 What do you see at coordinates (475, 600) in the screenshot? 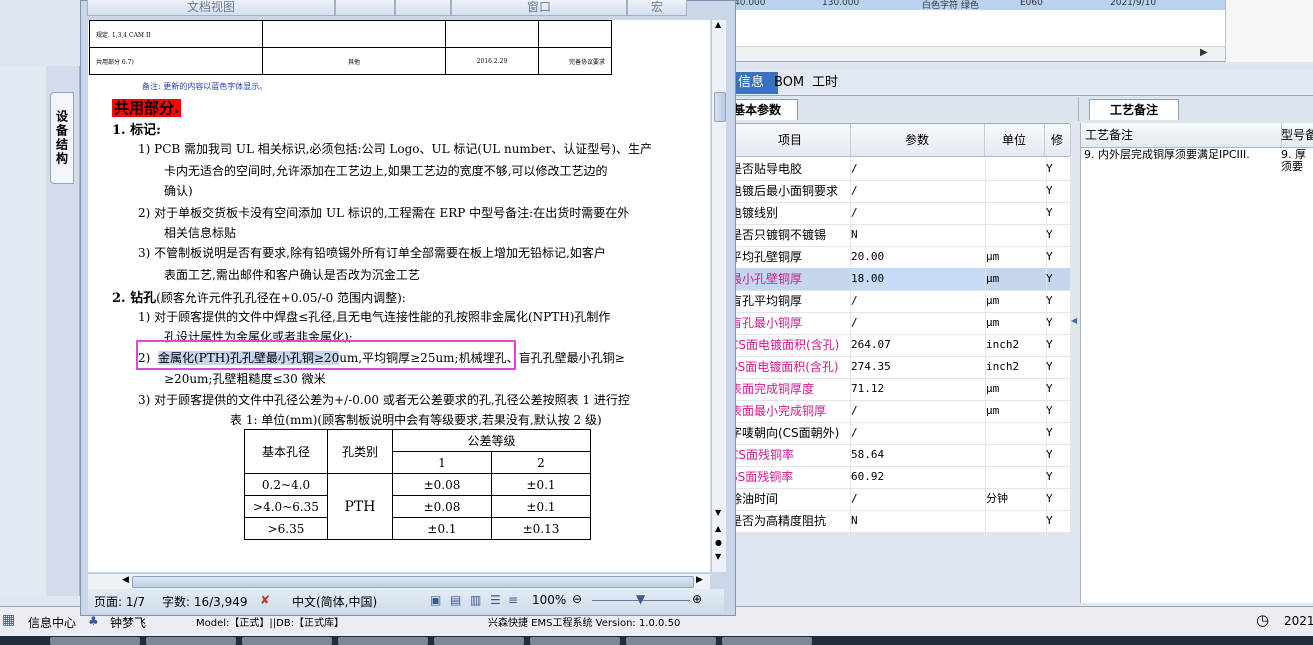
I see `view-web-icon: ▥` at bounding box center [475, 600].